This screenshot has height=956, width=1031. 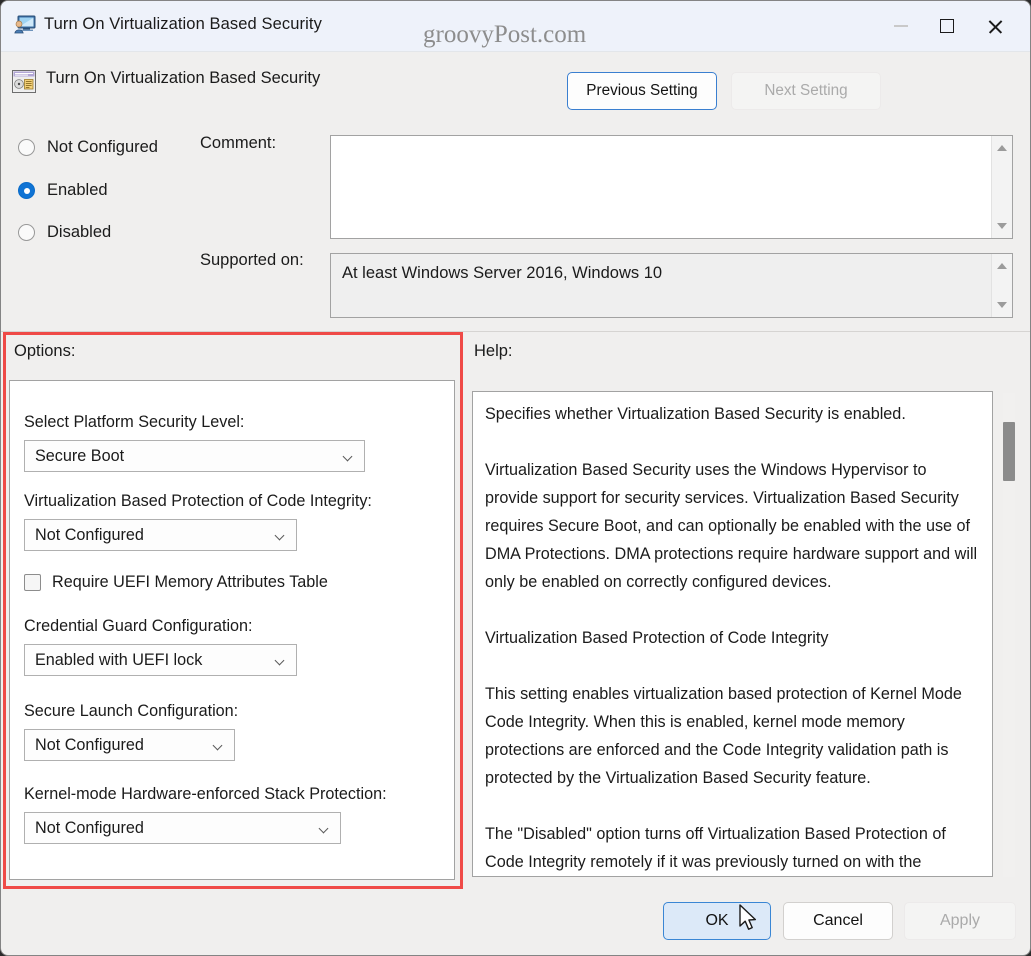 I want to click on radio-label: Enabled, so click(x=77, y=190).